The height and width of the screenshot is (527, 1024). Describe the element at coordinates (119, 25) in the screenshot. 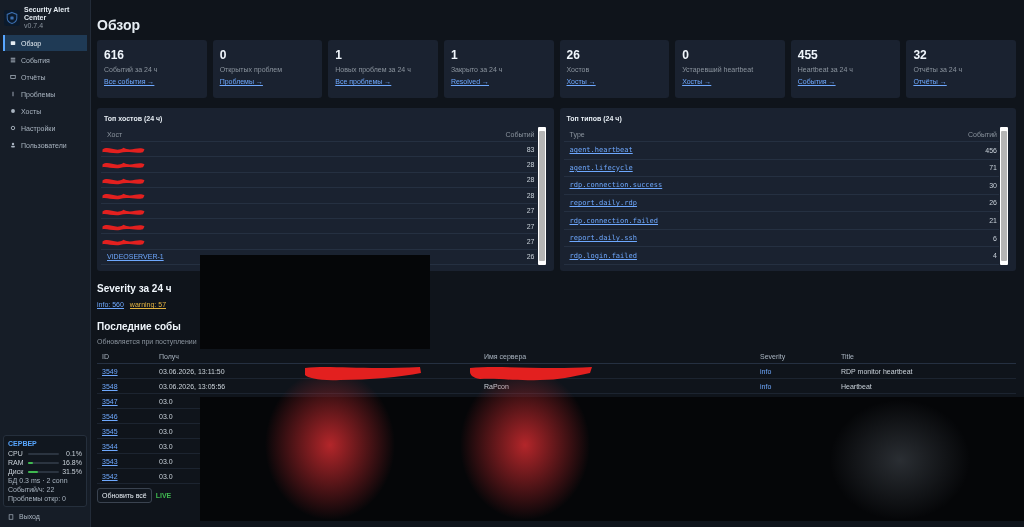

I see `page-title: Обзор` at that location.